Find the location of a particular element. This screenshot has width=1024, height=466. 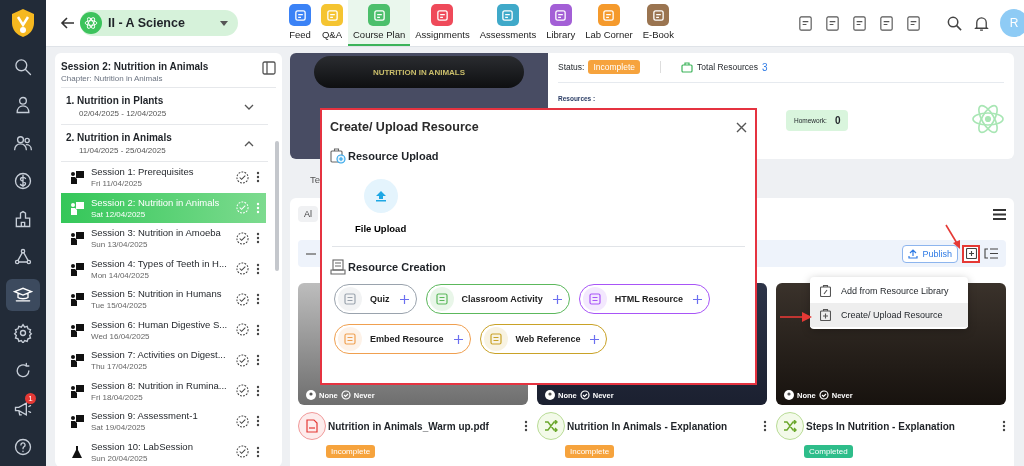

session-item: Session 7: Activities on Digest... Thu 17/04/2025 is located at coordinates (163, 360).